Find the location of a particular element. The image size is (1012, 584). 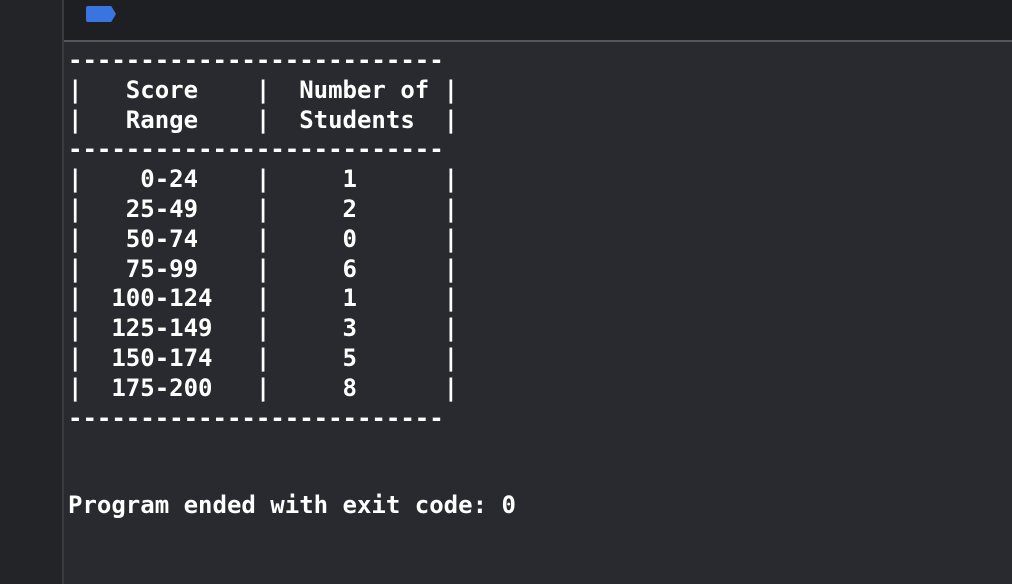

table-row: | 50-74 | 0 | is located at coordinates (263, 238).